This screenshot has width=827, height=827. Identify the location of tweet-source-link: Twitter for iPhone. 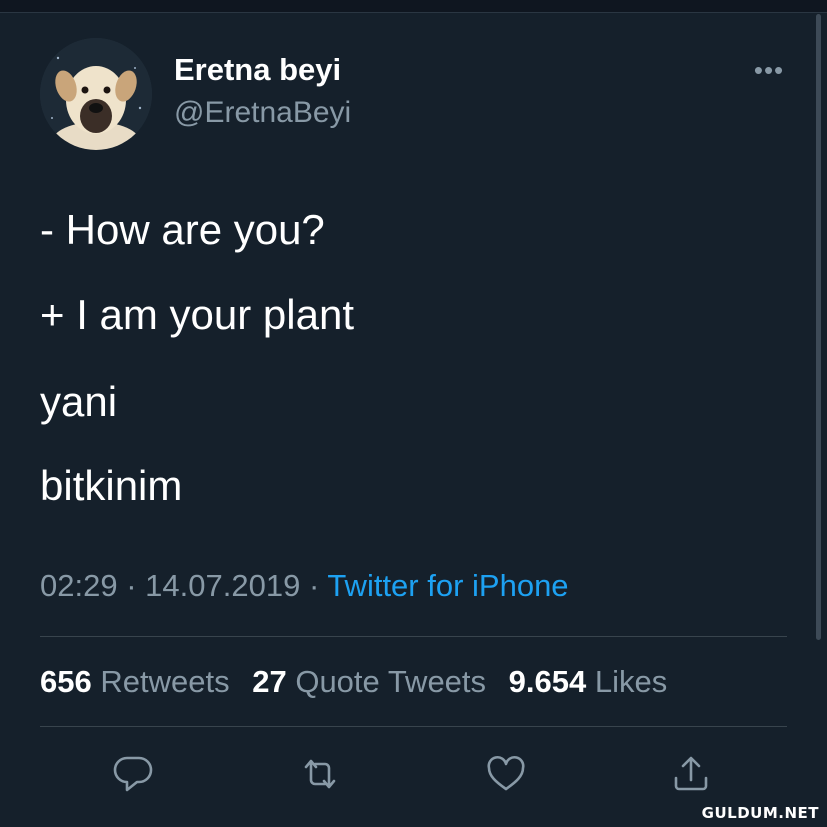
(447, 585).